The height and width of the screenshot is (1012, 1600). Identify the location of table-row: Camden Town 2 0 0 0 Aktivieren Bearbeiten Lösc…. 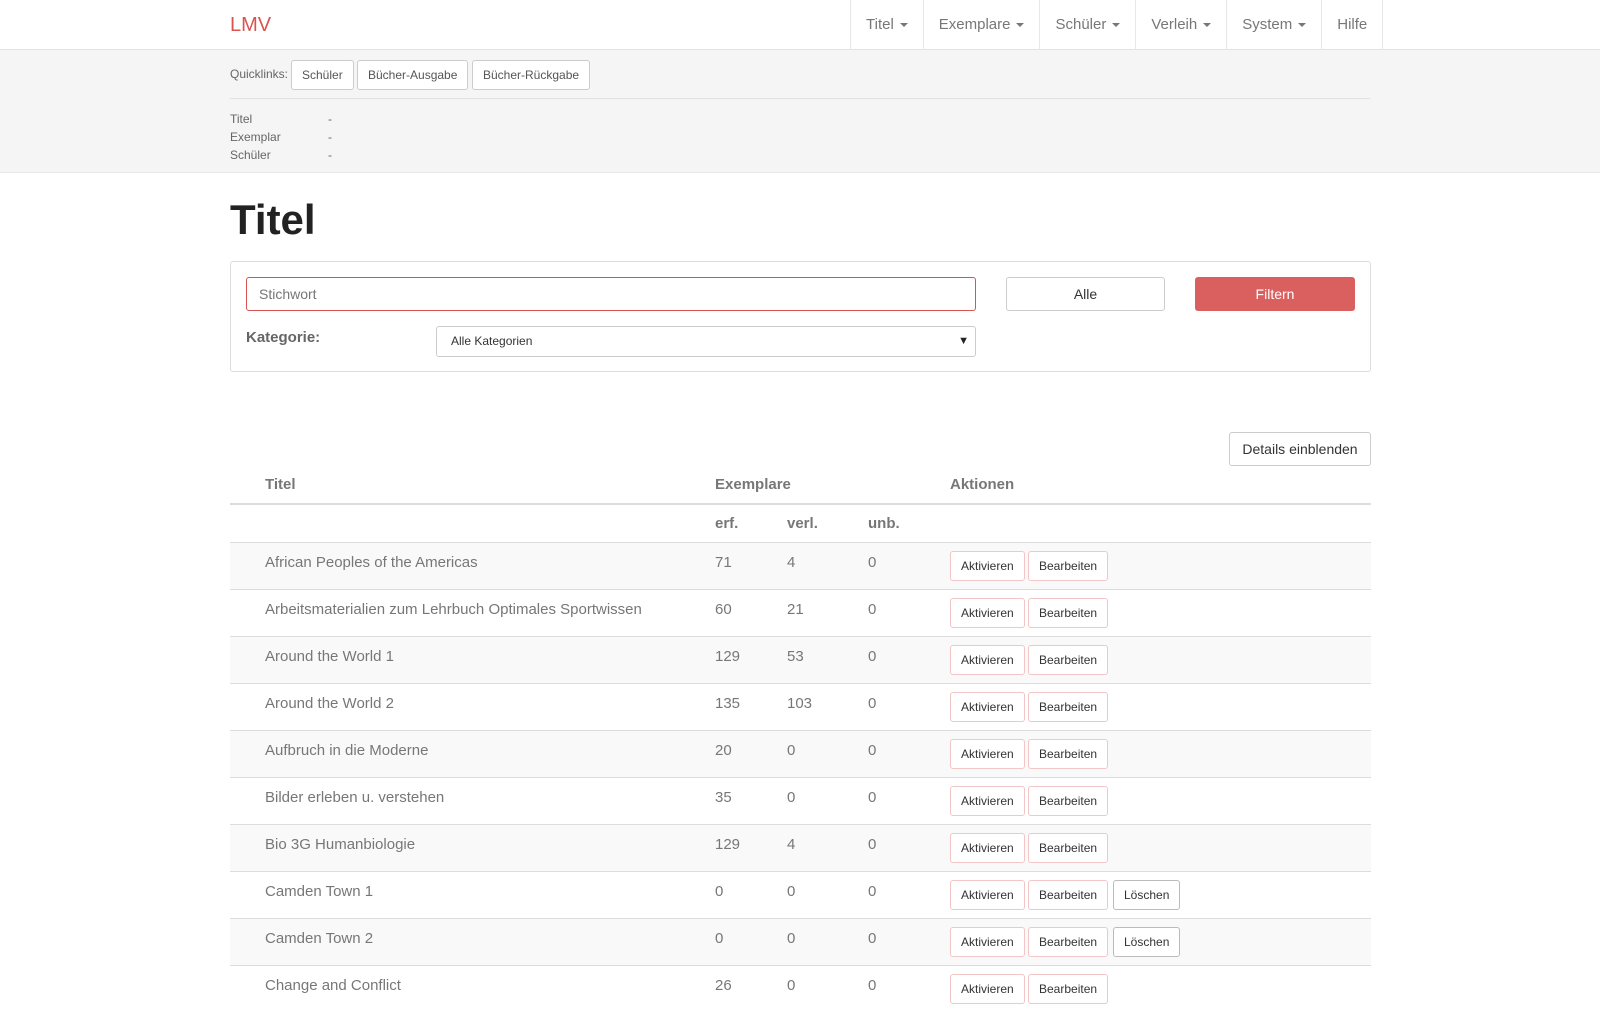
(800, 941).